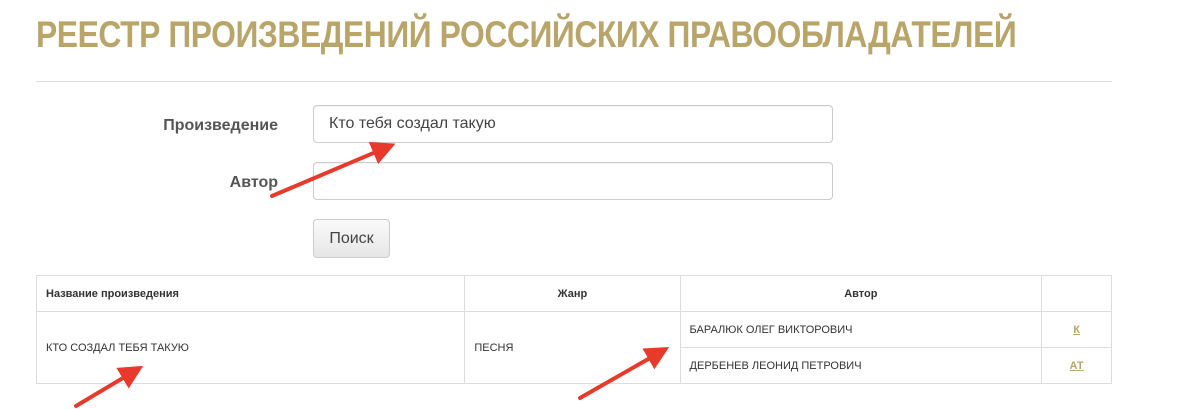 This screenshot has width=1200, height=409. I want to click on column-header-author: Автор, so click(861, 293).